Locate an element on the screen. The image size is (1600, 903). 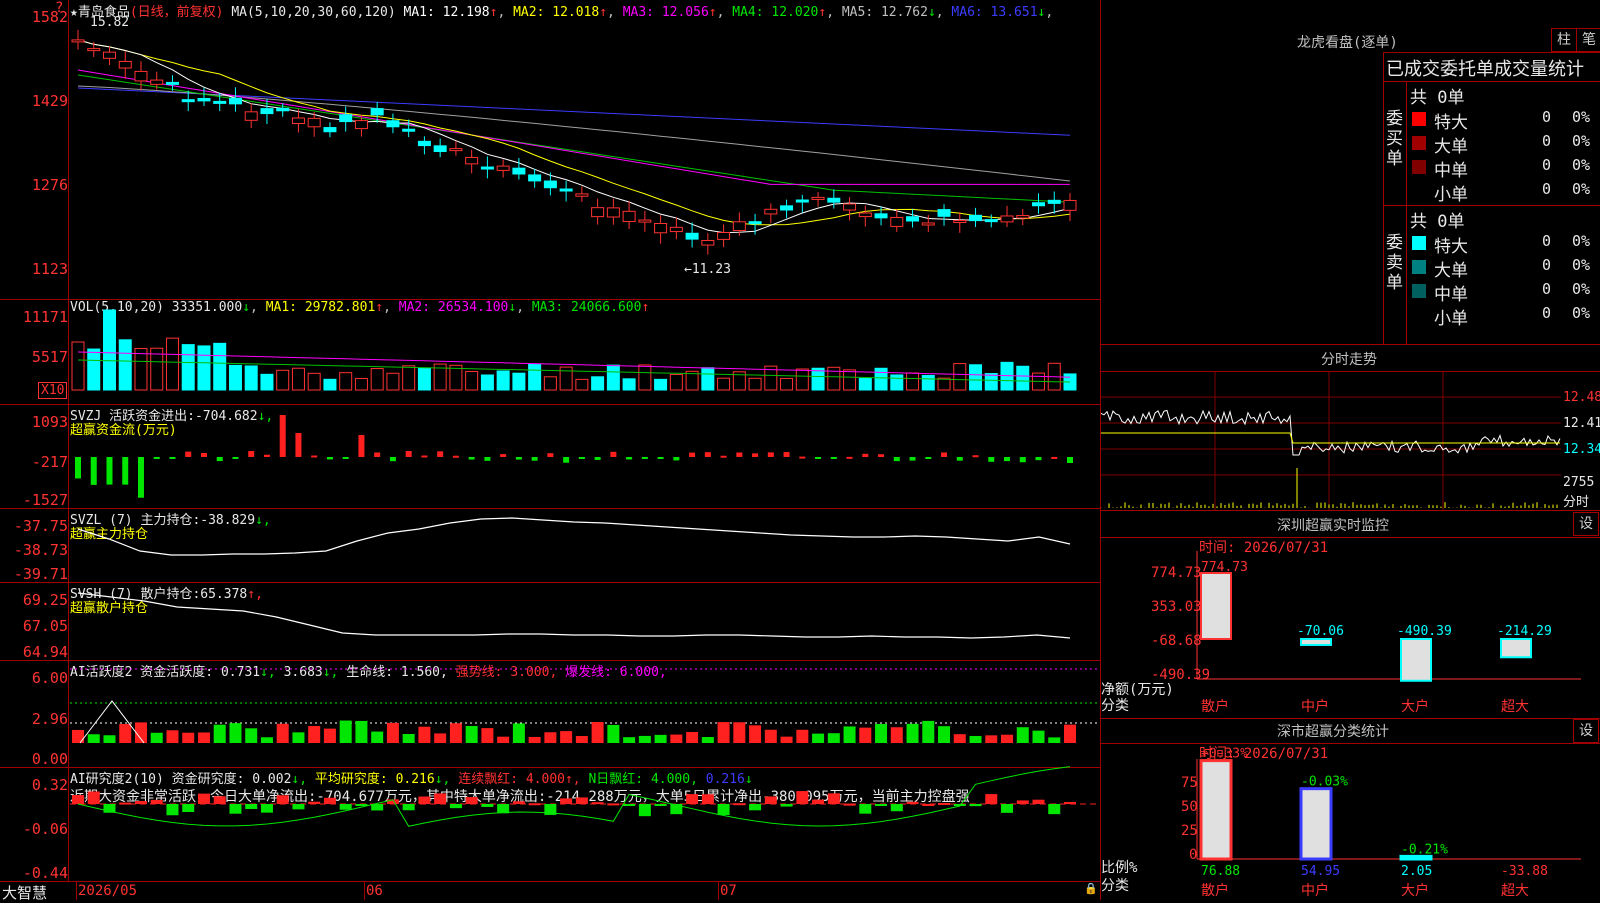
svsh-line is located at coordinates (574, 615).